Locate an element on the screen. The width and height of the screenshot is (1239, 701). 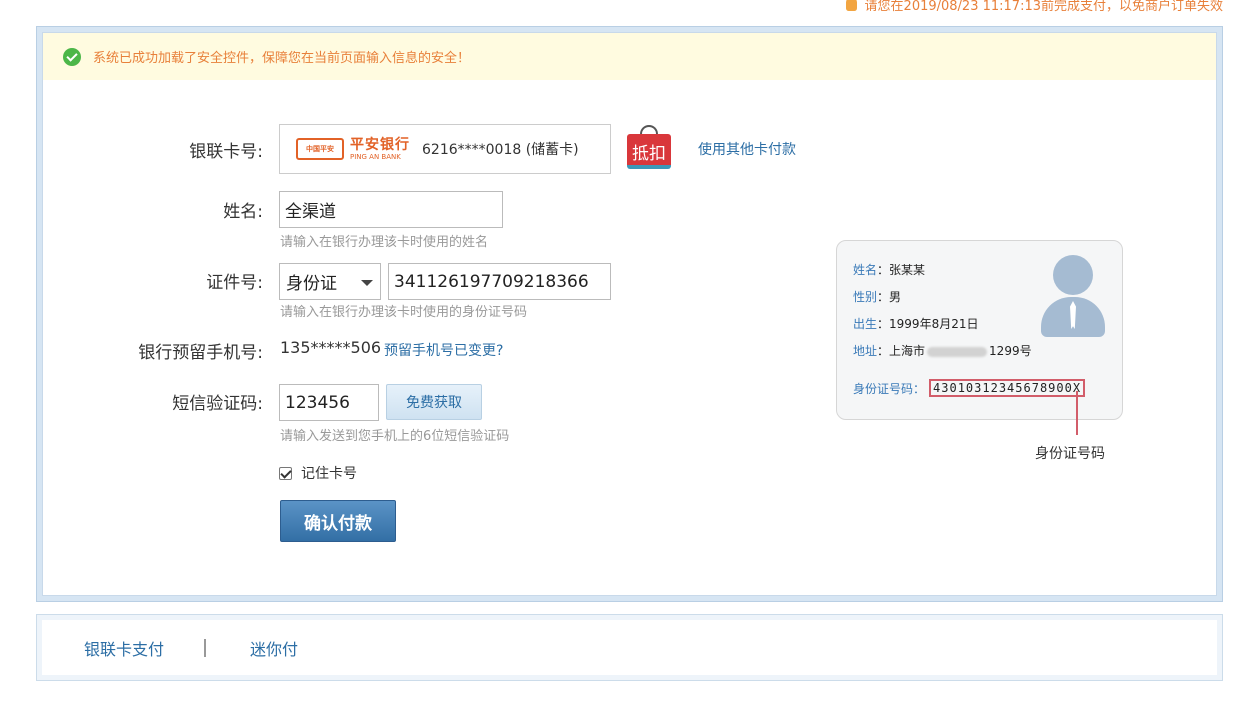
bank-name-en: PING AN BANK is located at coordinates (375, 156).